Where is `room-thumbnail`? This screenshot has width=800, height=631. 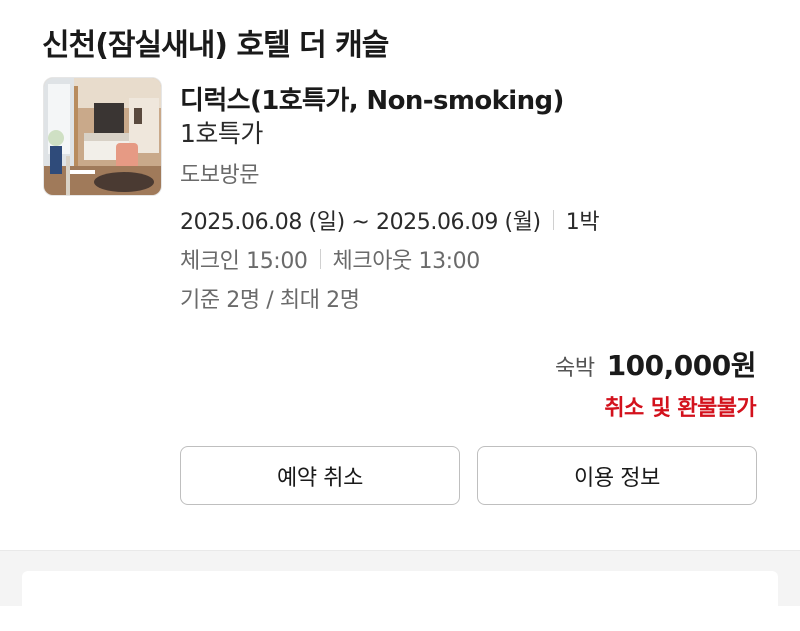 room-thumbnail is located at coordinates (102, 136).